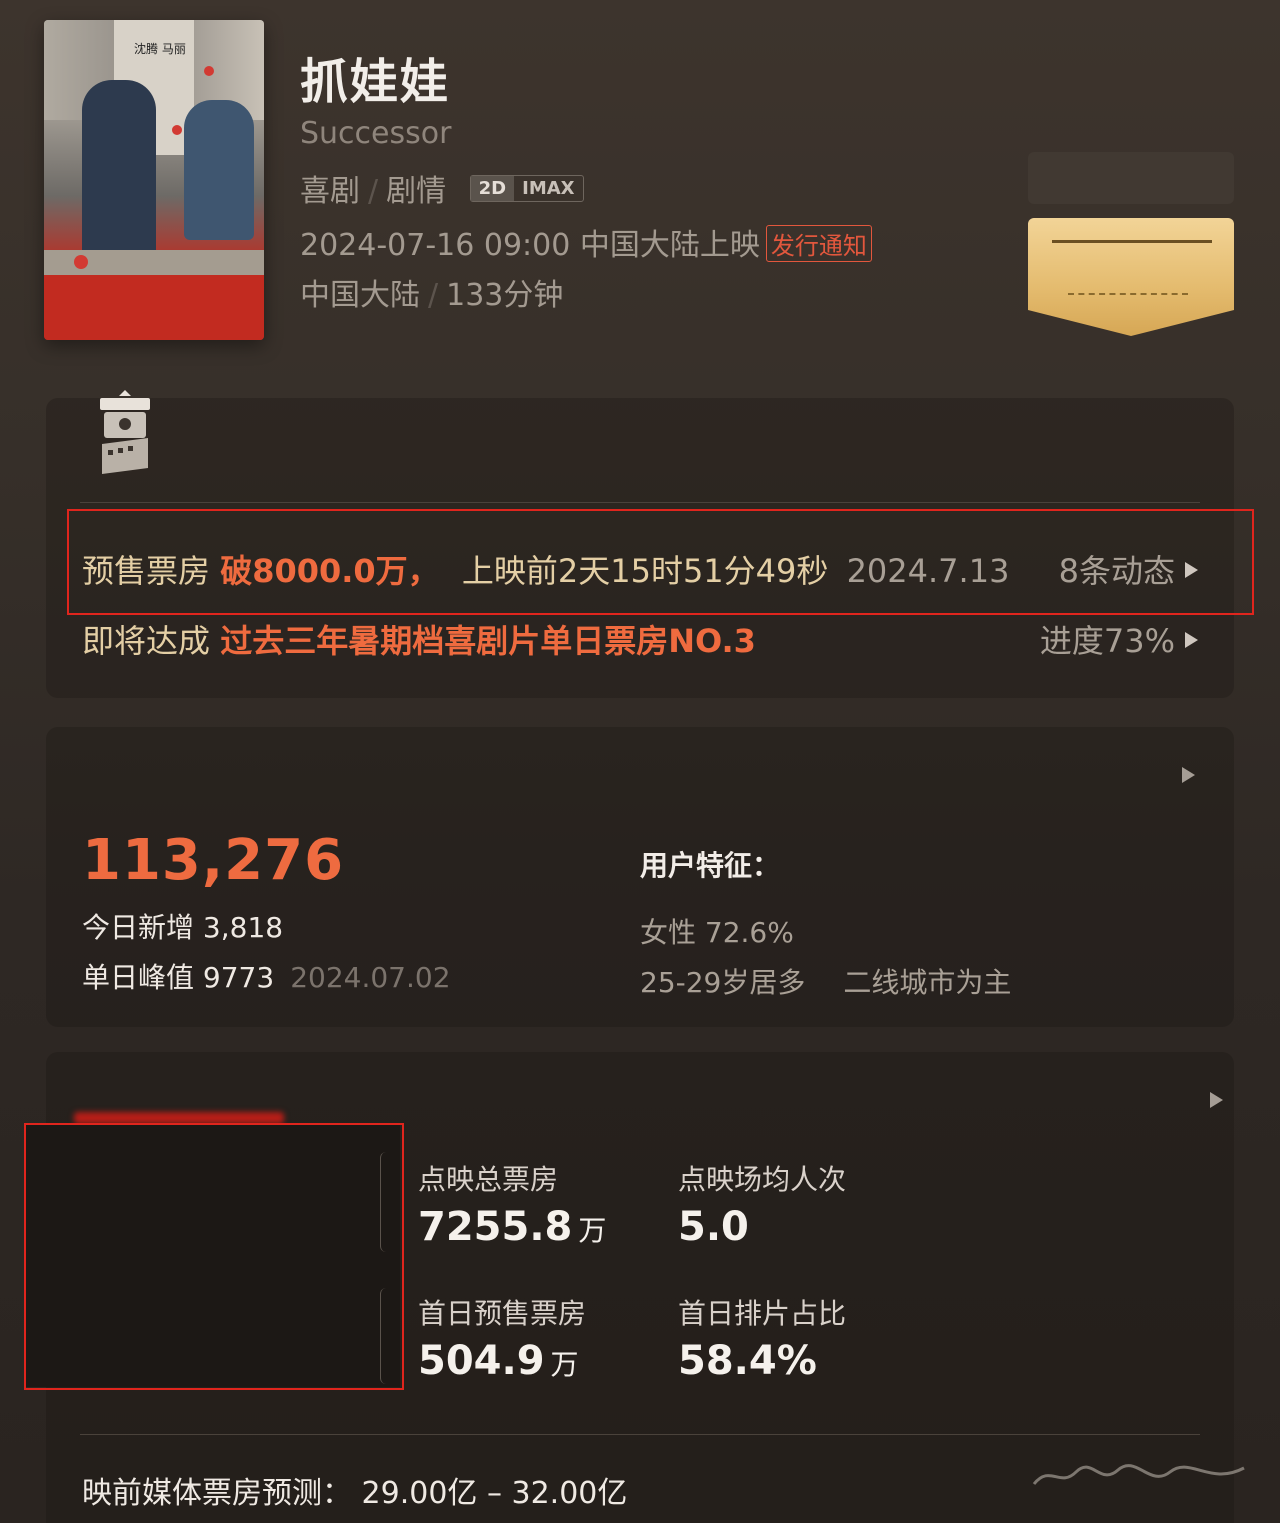 This screenshot has width=1280, height=1523. What do you see at coordinates (498, 1361) in the screenshot?
I see `firstday-presale-value: 504.9 万` at bounding box center [498, 1361].